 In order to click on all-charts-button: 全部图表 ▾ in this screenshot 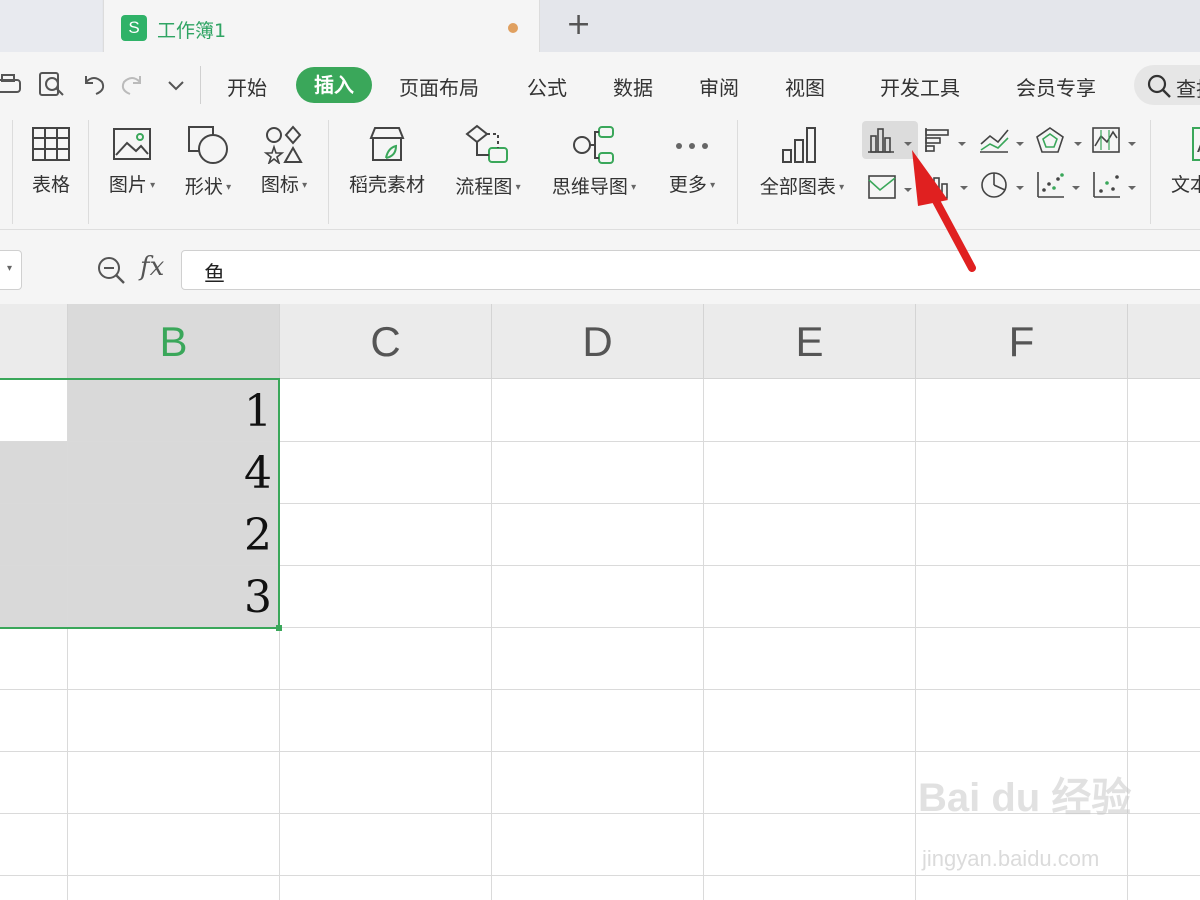, I will do `click(802, 161)`.